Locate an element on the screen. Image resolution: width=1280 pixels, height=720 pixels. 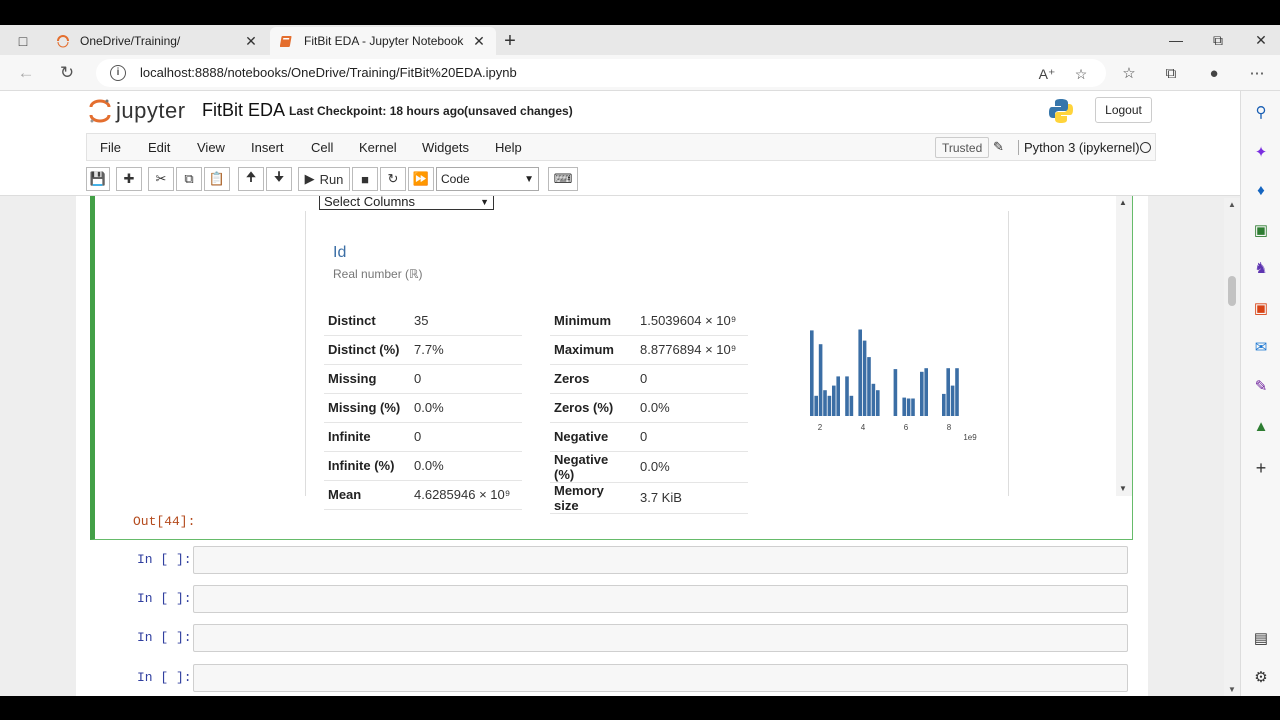
stat-row: Mean 4.6285946 × 10⁹ is located at coordinates (423, 495).